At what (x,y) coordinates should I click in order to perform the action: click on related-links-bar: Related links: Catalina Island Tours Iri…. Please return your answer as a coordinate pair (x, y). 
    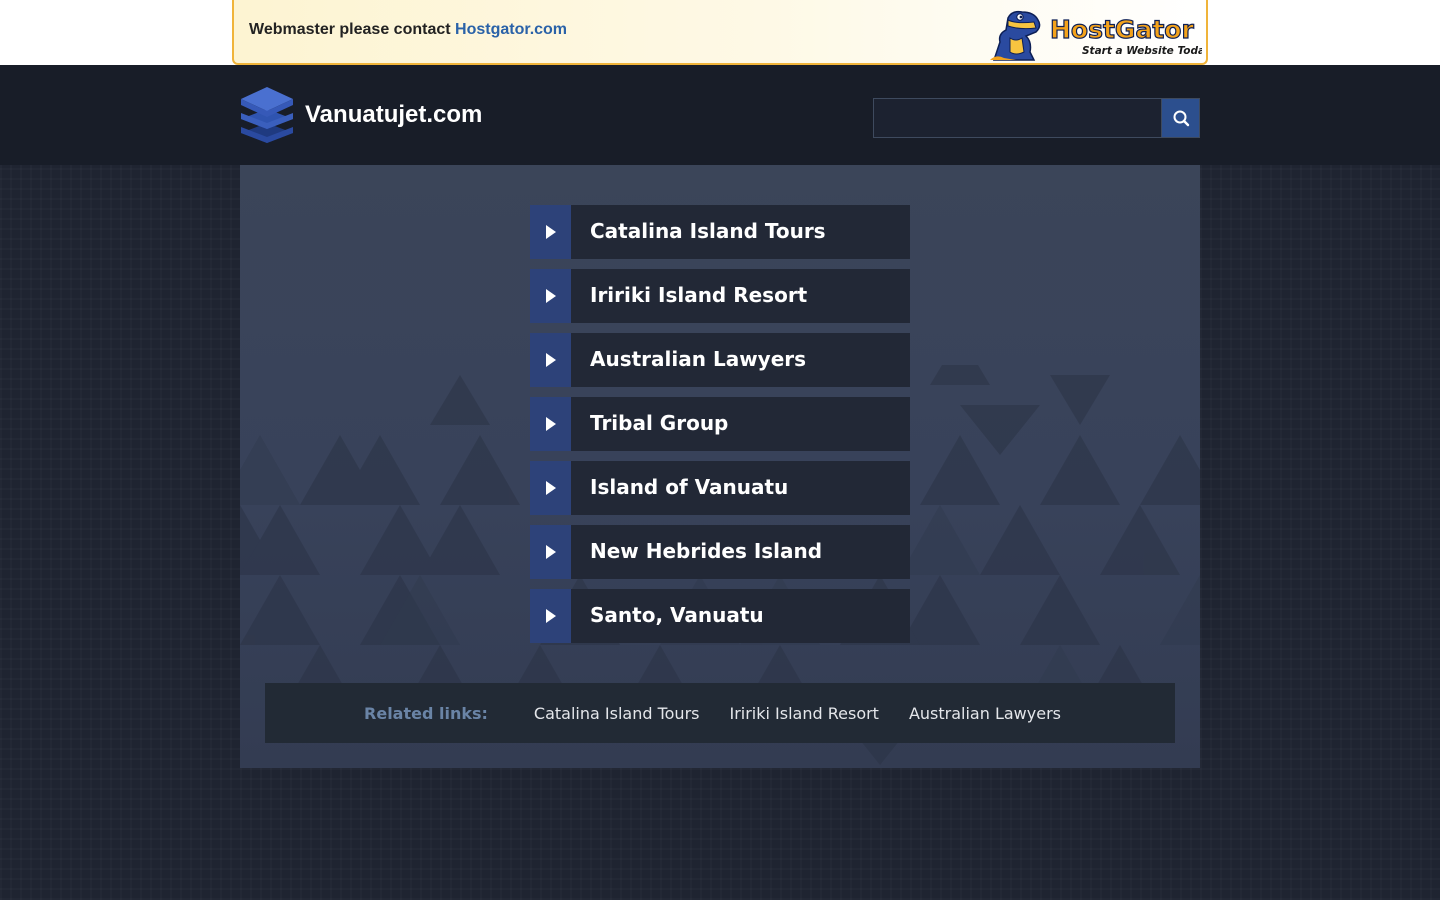
    Looking at the image, I should click on (720, 713).